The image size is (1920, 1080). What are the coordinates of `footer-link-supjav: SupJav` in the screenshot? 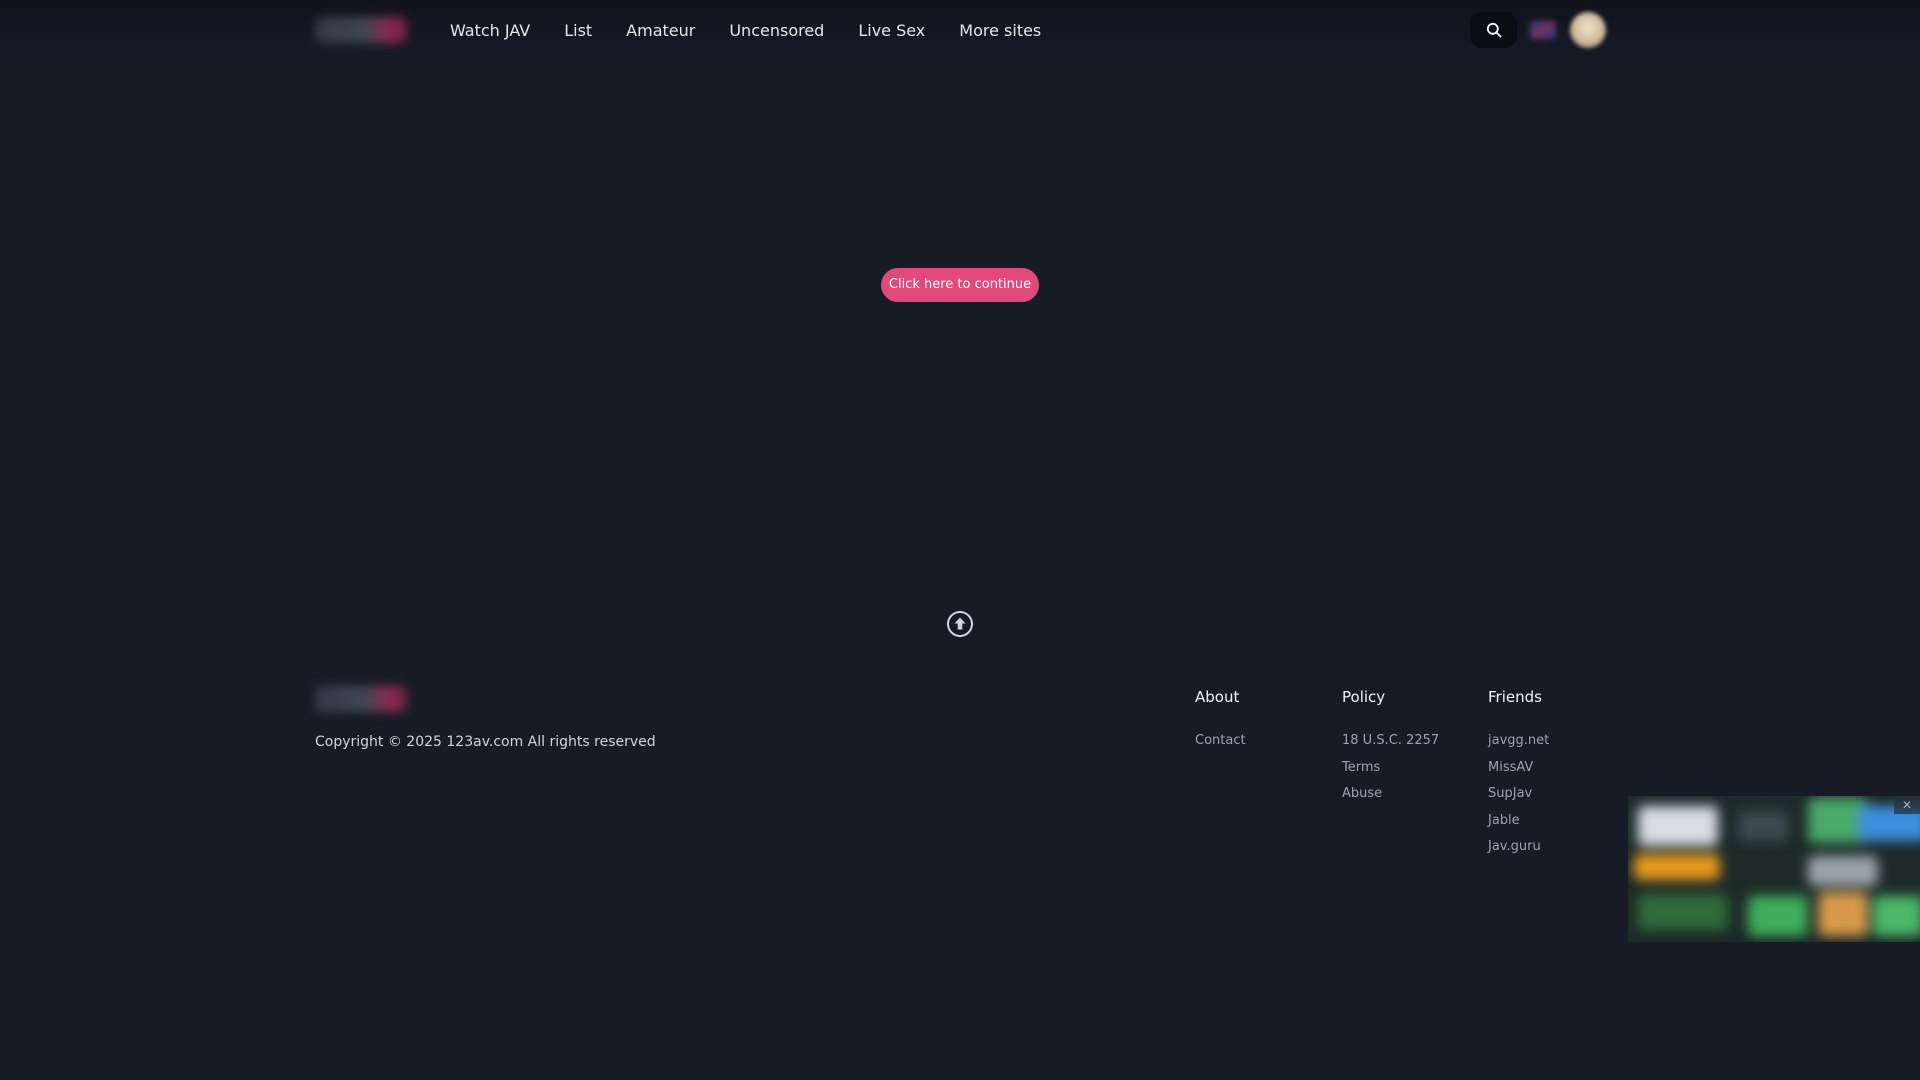 It's located at (1518, 794).